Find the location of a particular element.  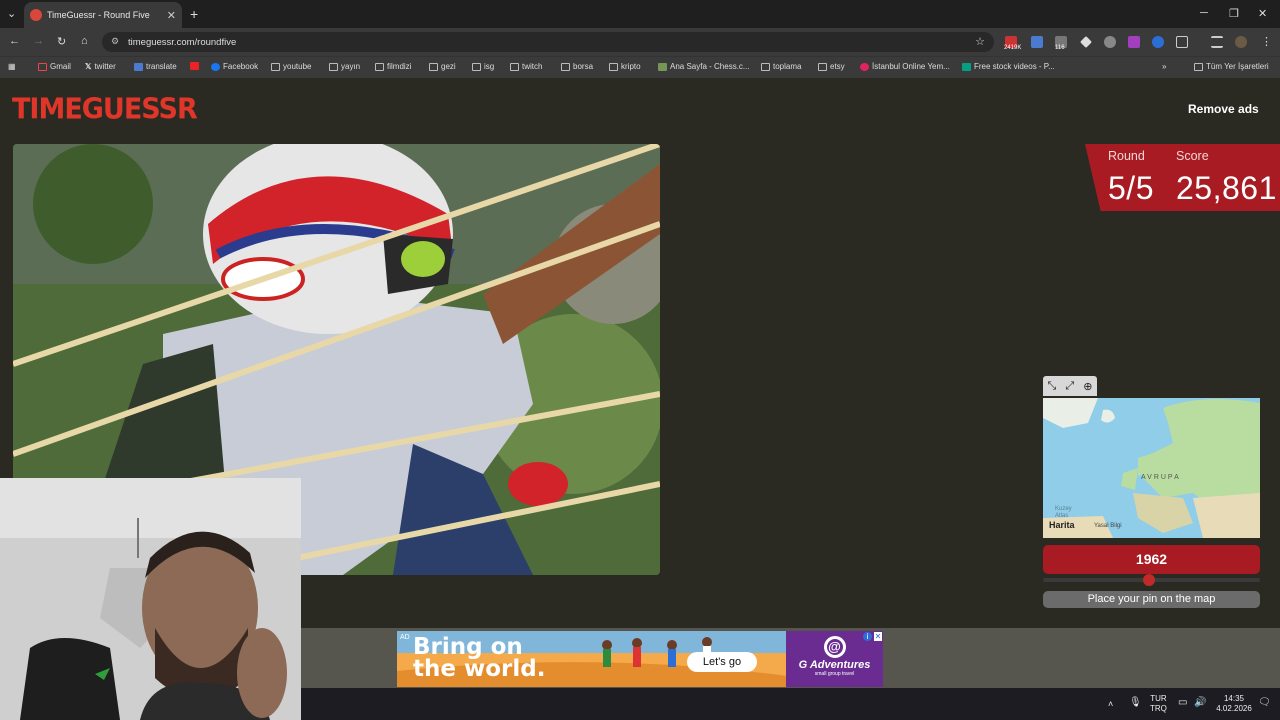

network-icon: ▭ is located at coordinates (1182, 703).